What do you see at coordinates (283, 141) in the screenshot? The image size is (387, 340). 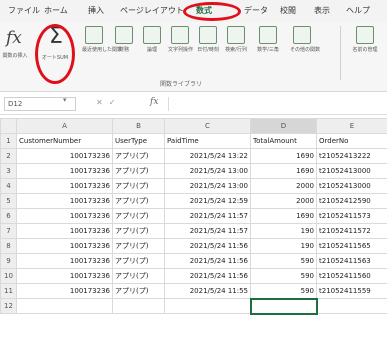 I see `cell: TotalAmount` at bounding box center [283, 141].